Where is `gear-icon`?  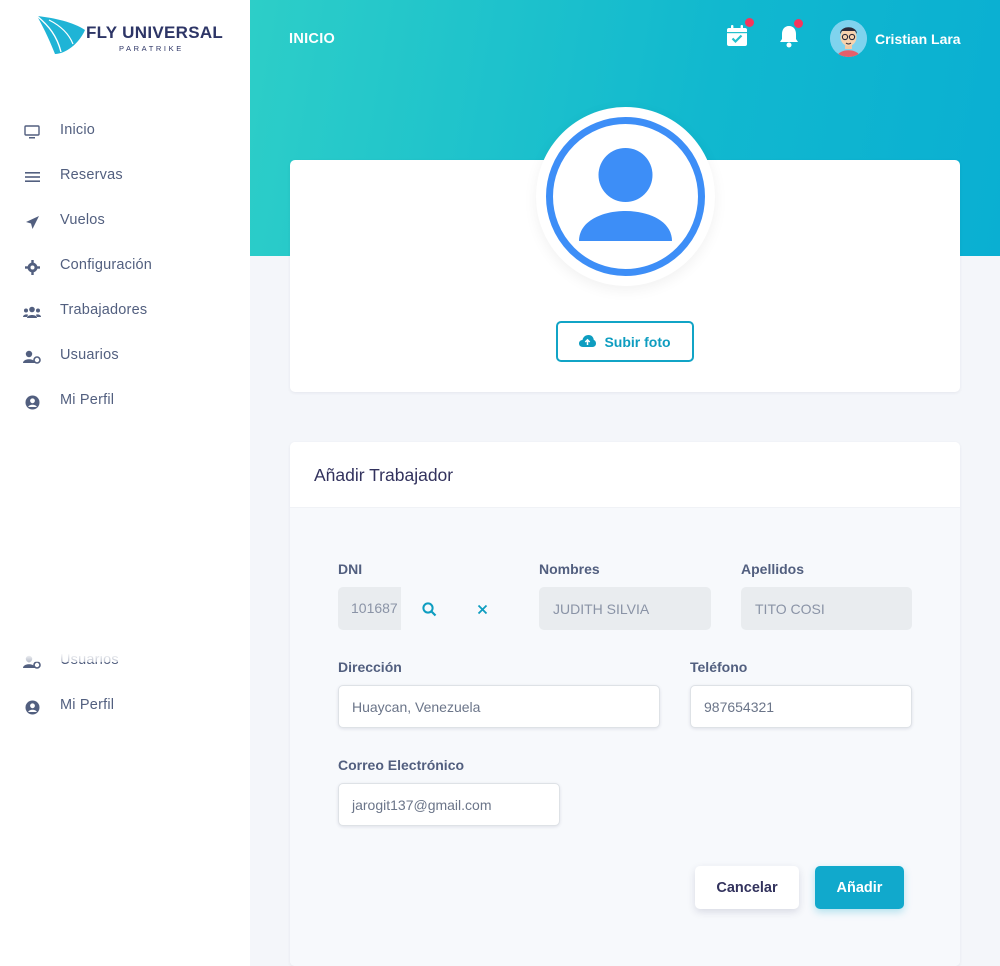
gear-icon is located at coordinates (32, 267).